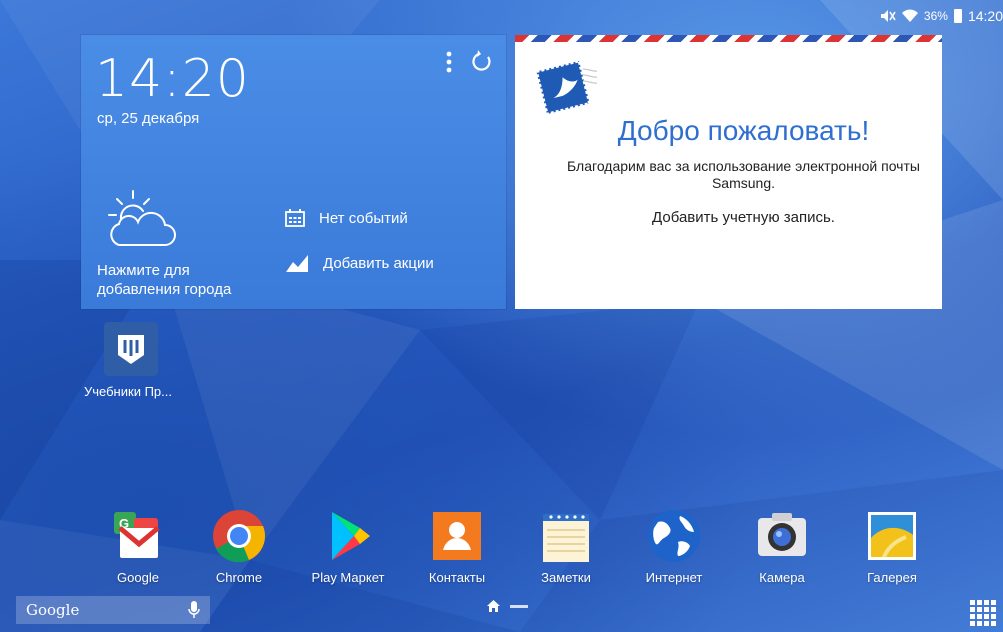 This screenshot has width=1003, height=632. I want to click on add-city-hint: Нажмите для добавления города, so click(182, 280).